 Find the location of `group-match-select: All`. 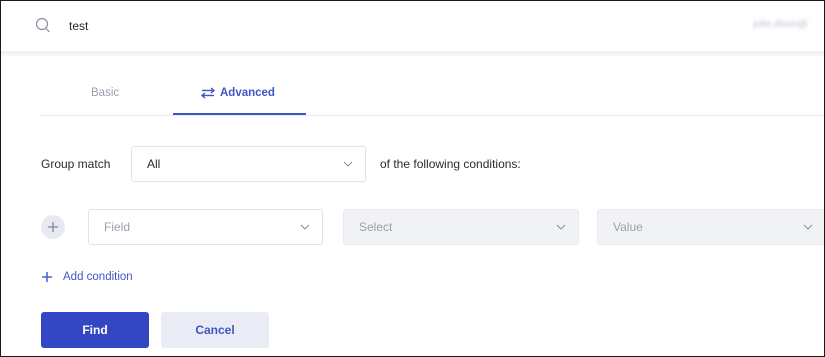

group-match-select: All is located at coordinates (248, 164).